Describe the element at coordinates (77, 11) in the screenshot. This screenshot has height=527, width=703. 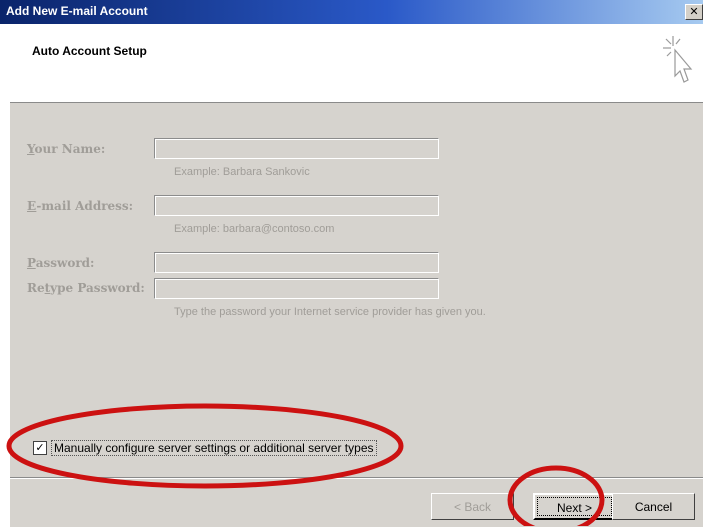
I see `window-title: Add New E-mail Account` at that location.